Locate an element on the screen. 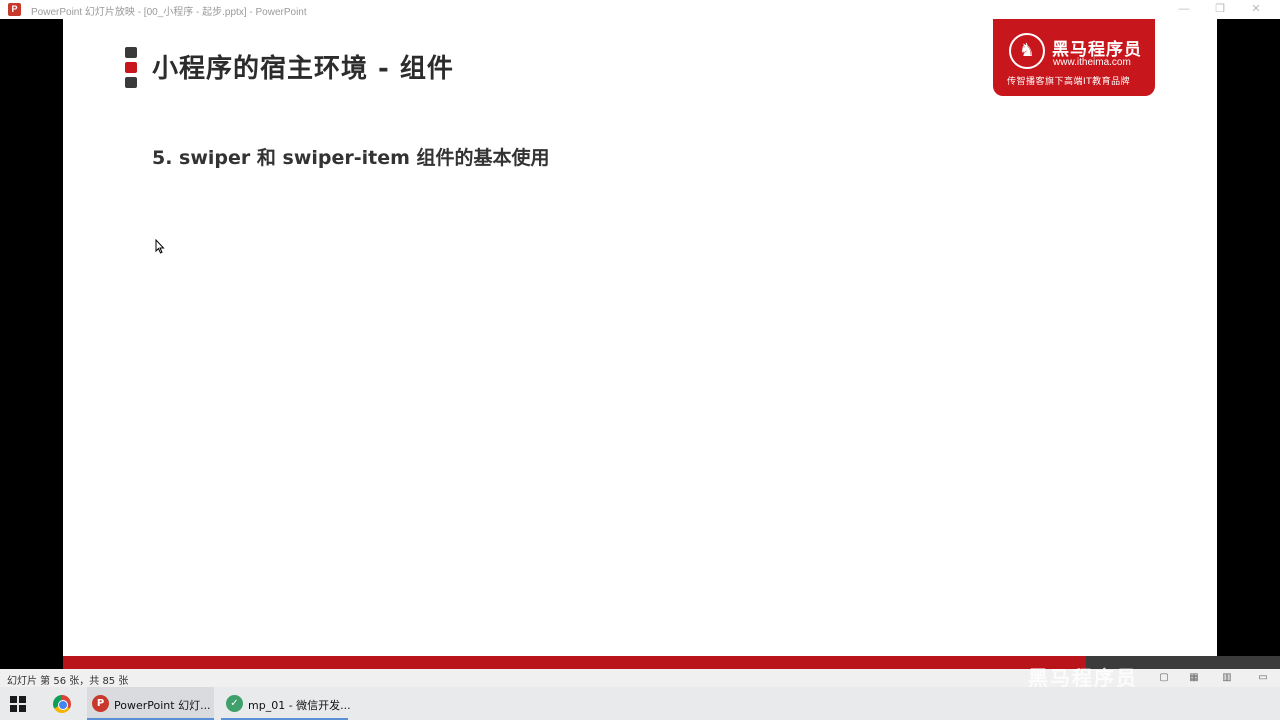  brand-logo: ♞ 黑马程序员 www.itheima.com 传智播客旗下高端IT教育品牌 is located at coordinates (1074, 57).